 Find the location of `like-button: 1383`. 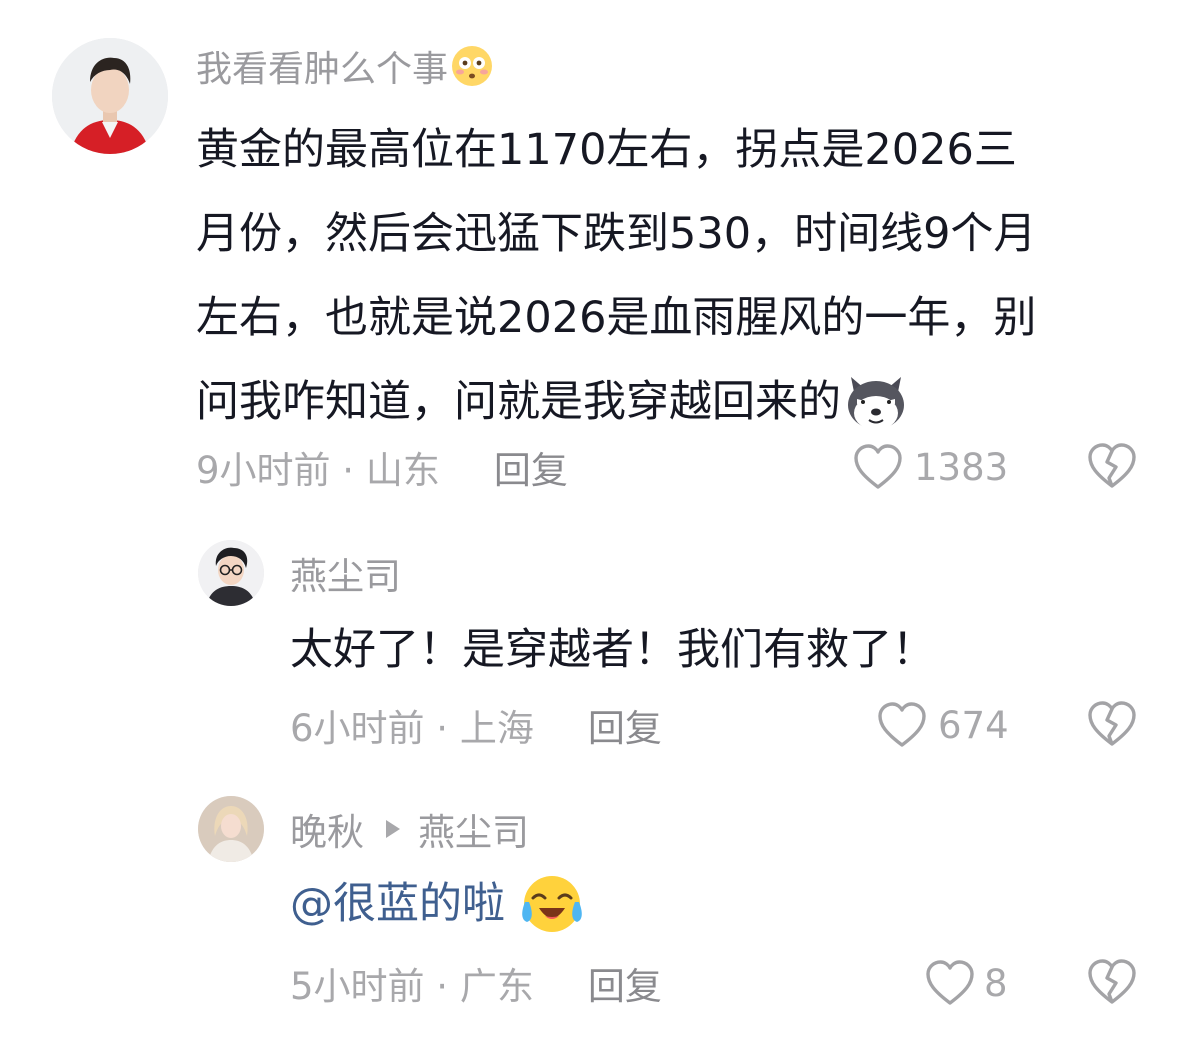

like-button: 1383 is located at coordinates (930, 467).